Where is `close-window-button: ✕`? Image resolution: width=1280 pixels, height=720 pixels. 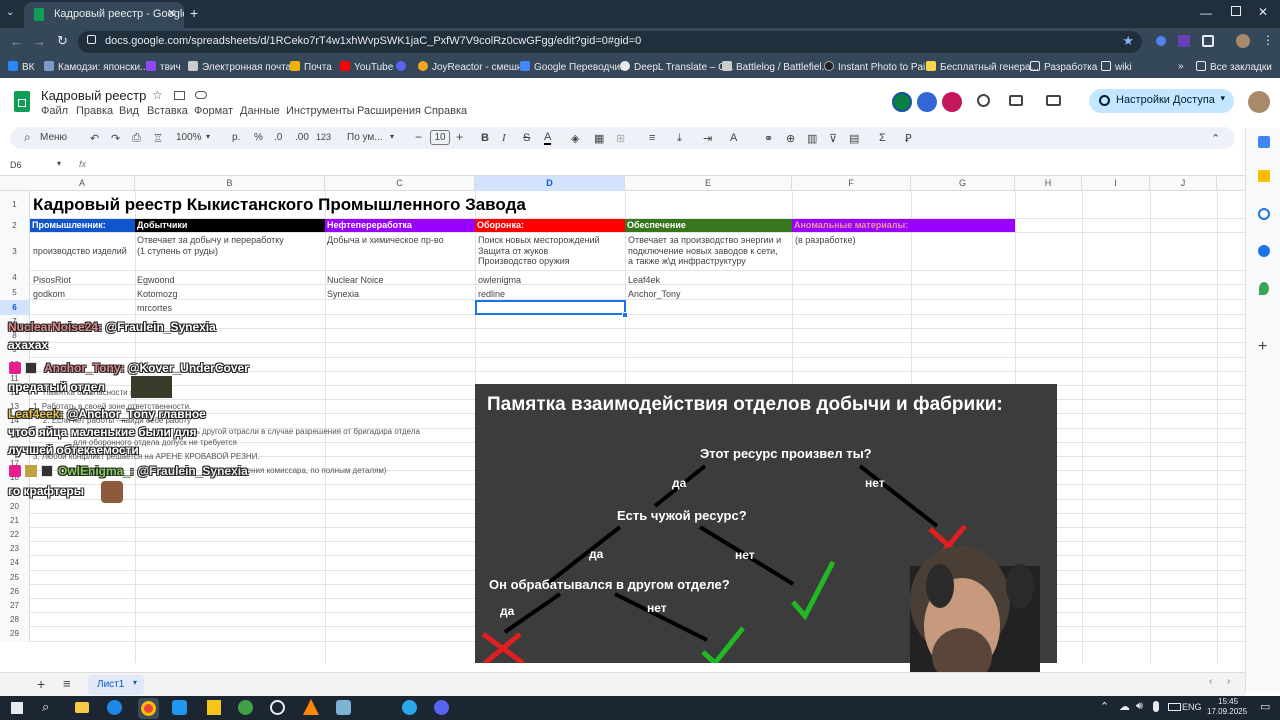 close-window-button: ✕ is located at coordinates (1263, 12).